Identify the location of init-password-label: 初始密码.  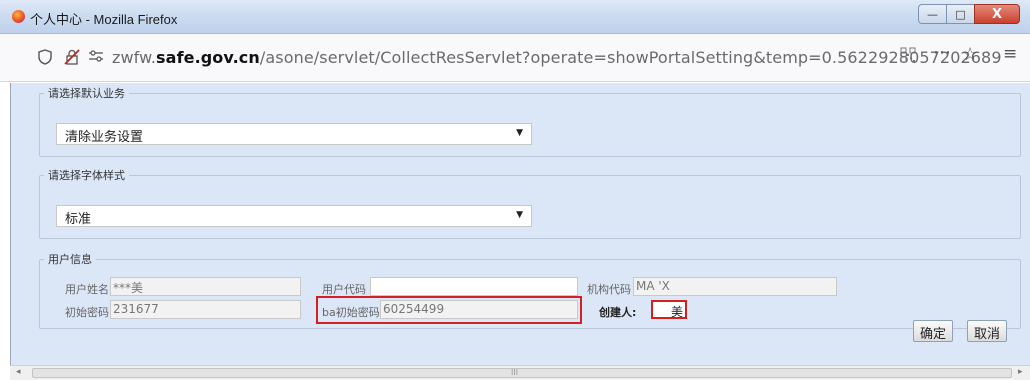
(87, 312).